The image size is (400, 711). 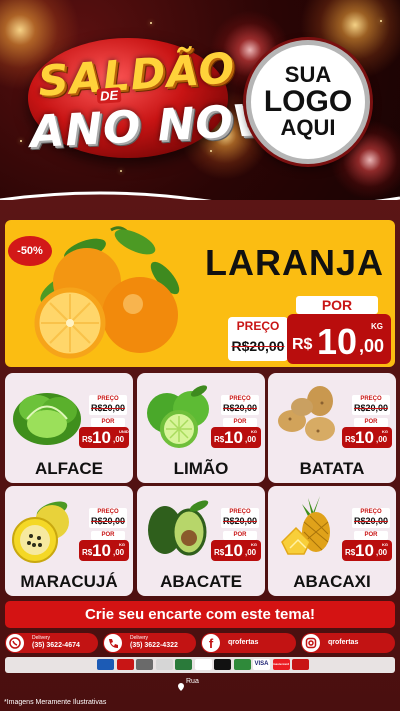 I want to click on headline-connector: DE, so click(x=109, y=95).